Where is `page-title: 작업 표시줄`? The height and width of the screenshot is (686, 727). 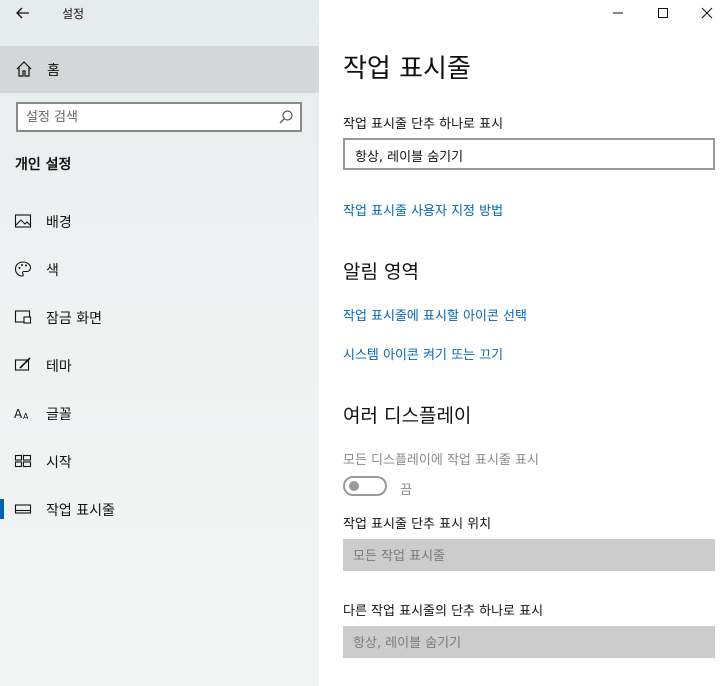 page-title: 작업 표시줄 is located at coordinates (407, 69).